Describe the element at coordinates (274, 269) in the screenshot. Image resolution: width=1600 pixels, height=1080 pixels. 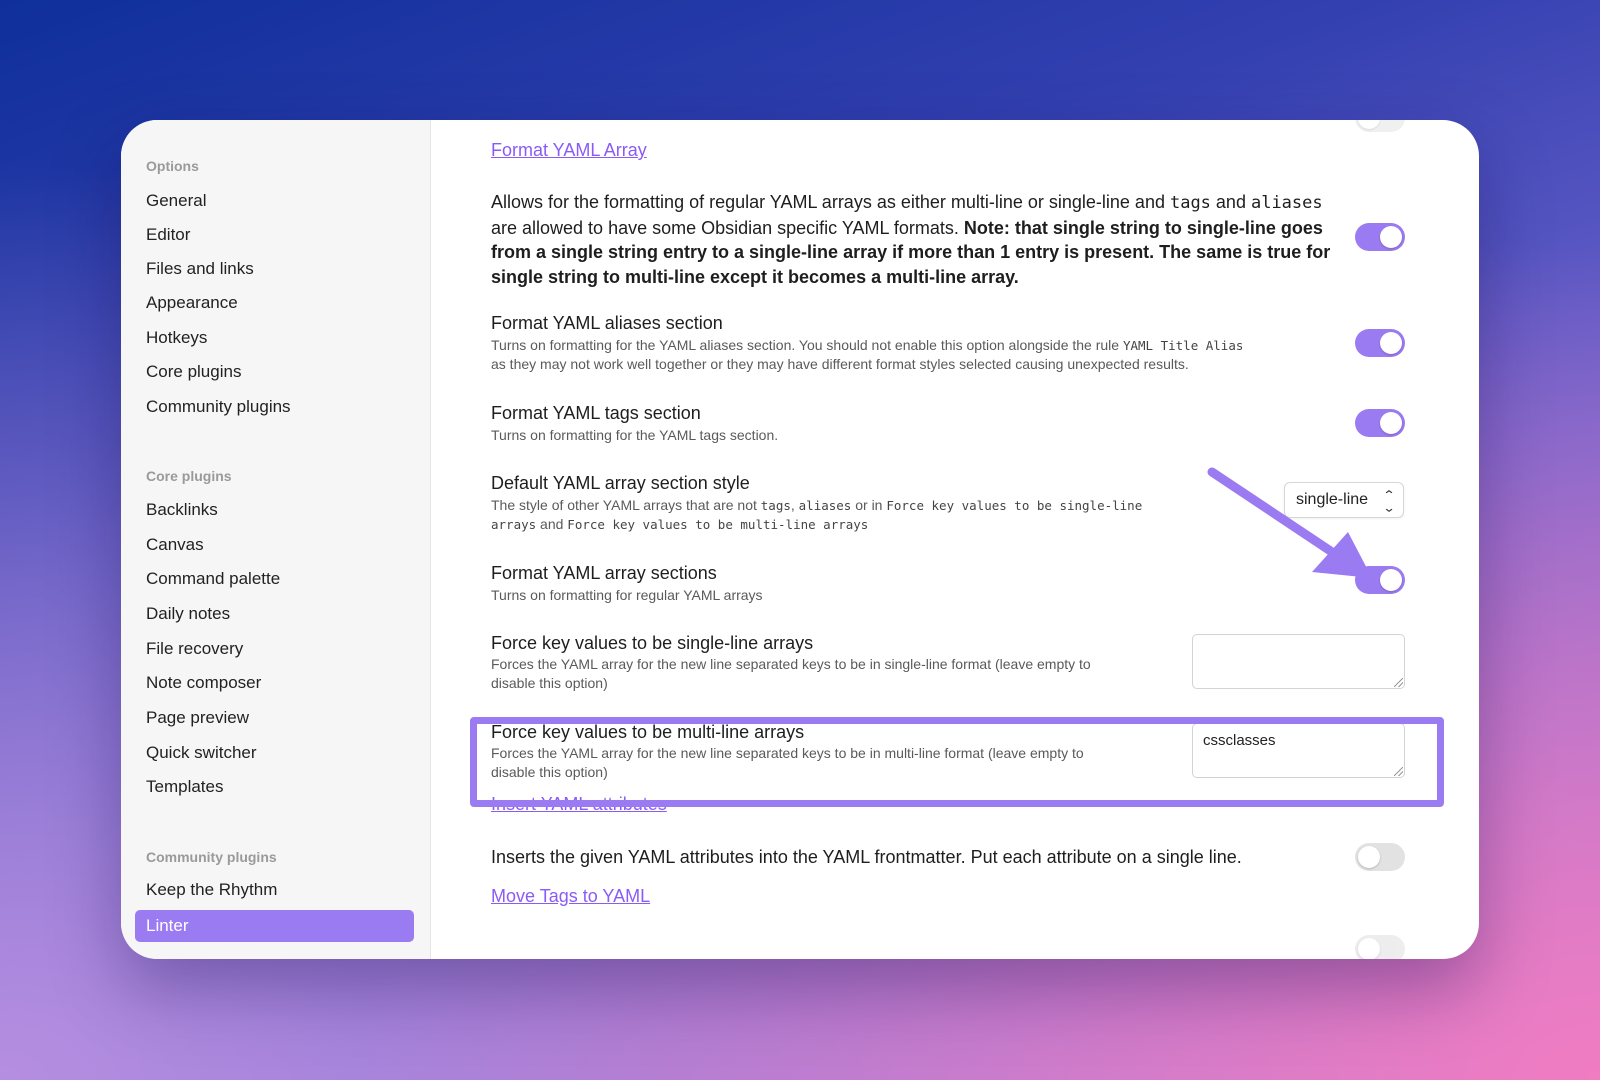
I see `sidebar-item-files-and-links: Files and links` at that location.